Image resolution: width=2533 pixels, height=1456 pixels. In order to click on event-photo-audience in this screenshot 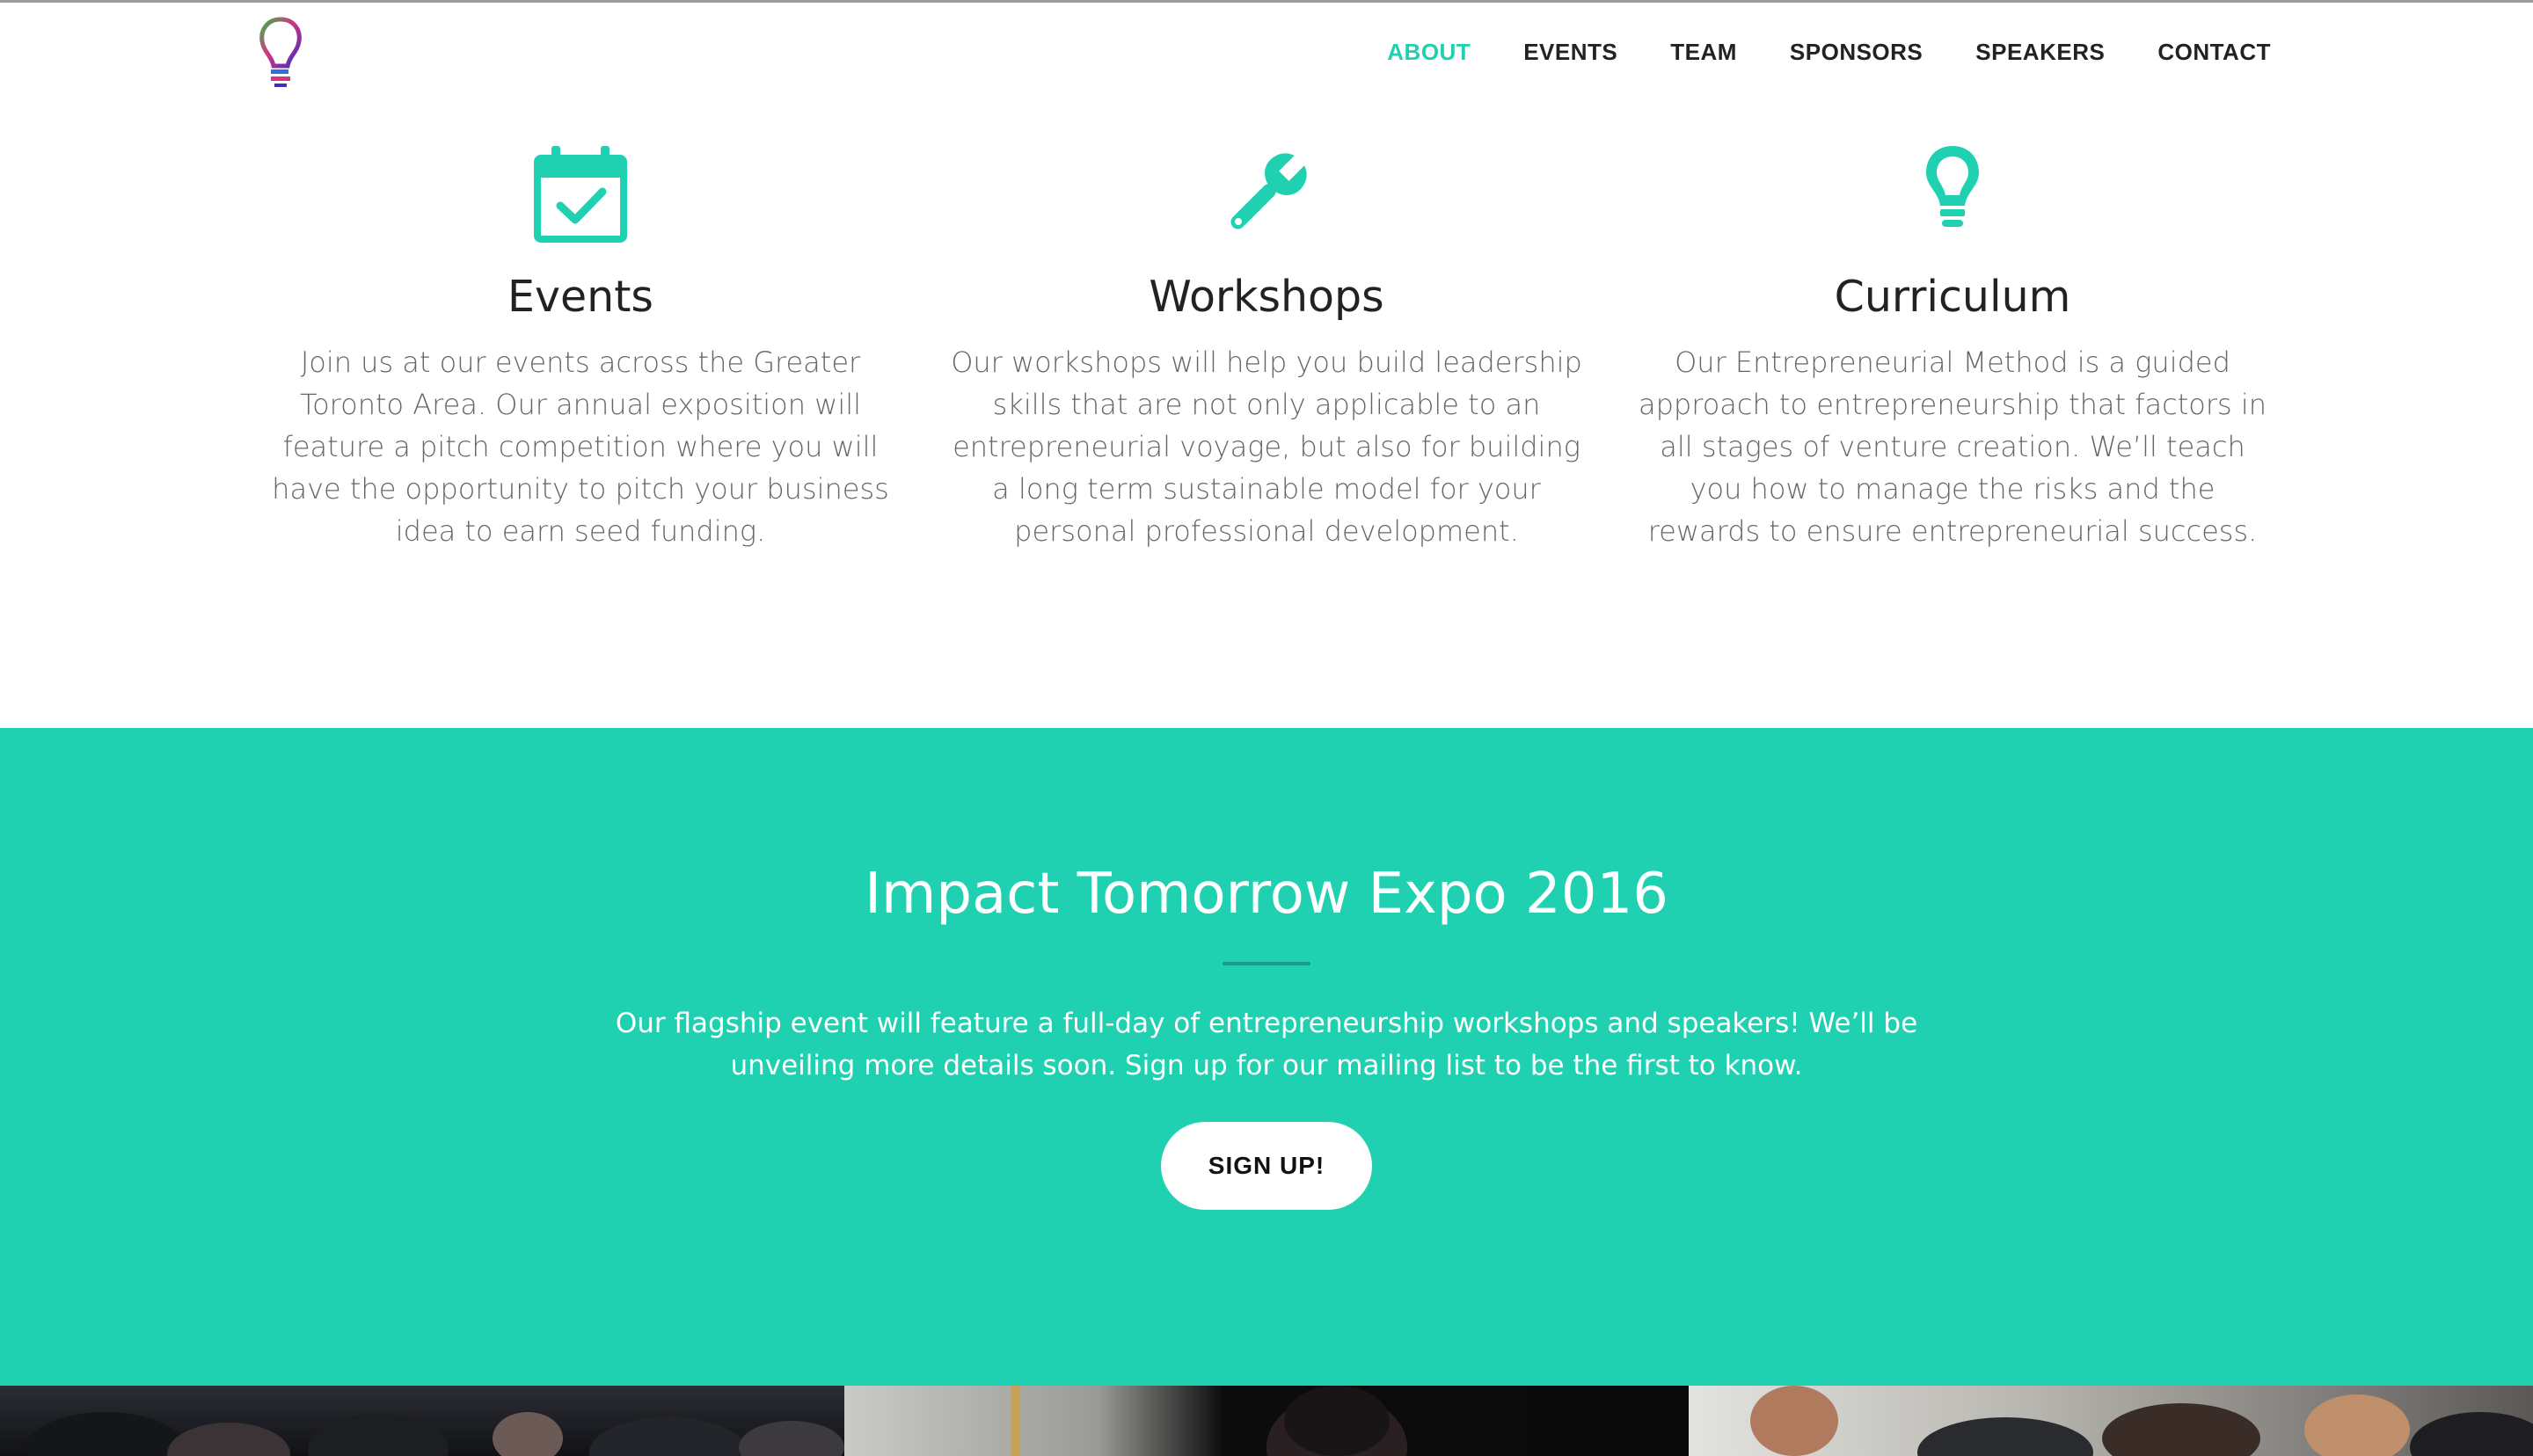, I will do `click(2111, 1421)`.